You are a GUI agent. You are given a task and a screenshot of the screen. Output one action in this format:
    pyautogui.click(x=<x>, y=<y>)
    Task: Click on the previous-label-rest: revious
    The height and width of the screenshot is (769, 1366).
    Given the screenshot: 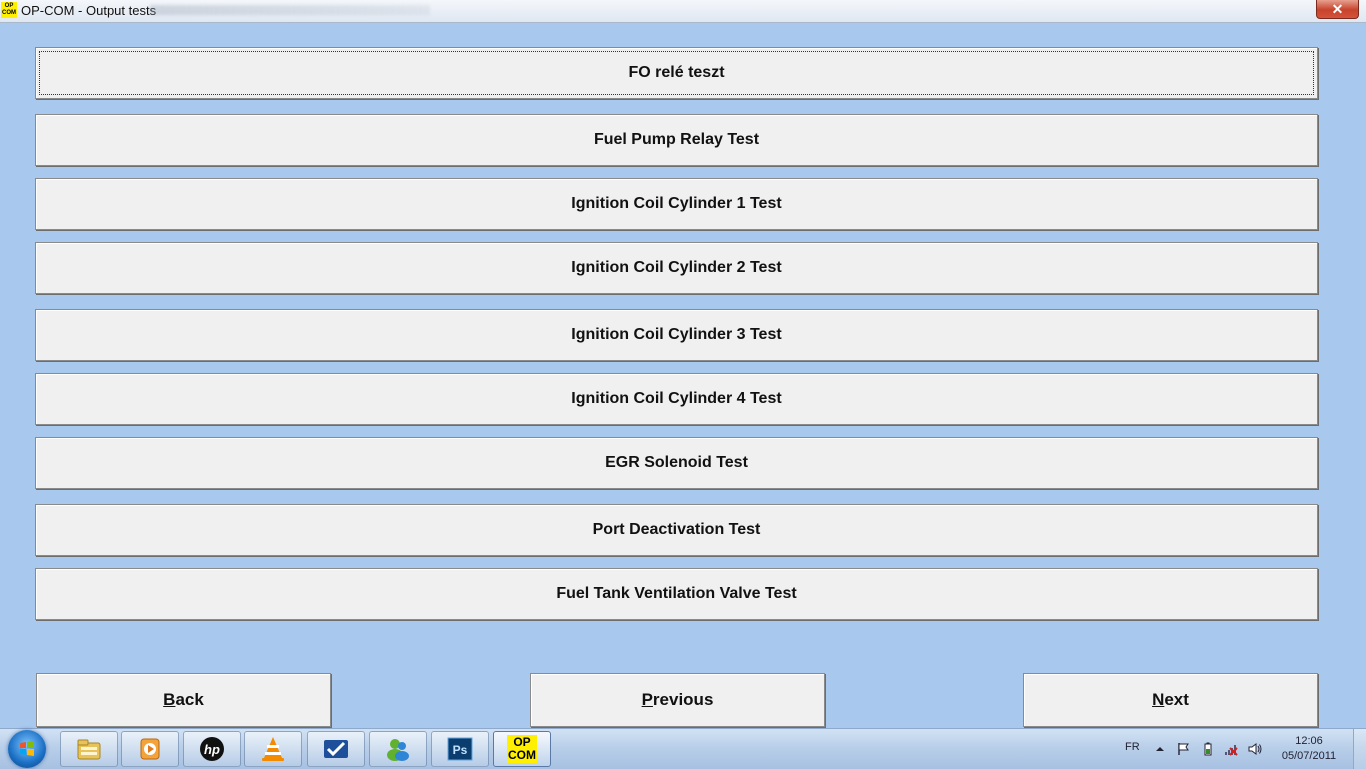 What is the action you would take?
    pyautogui.click(x=683, y=699)
    